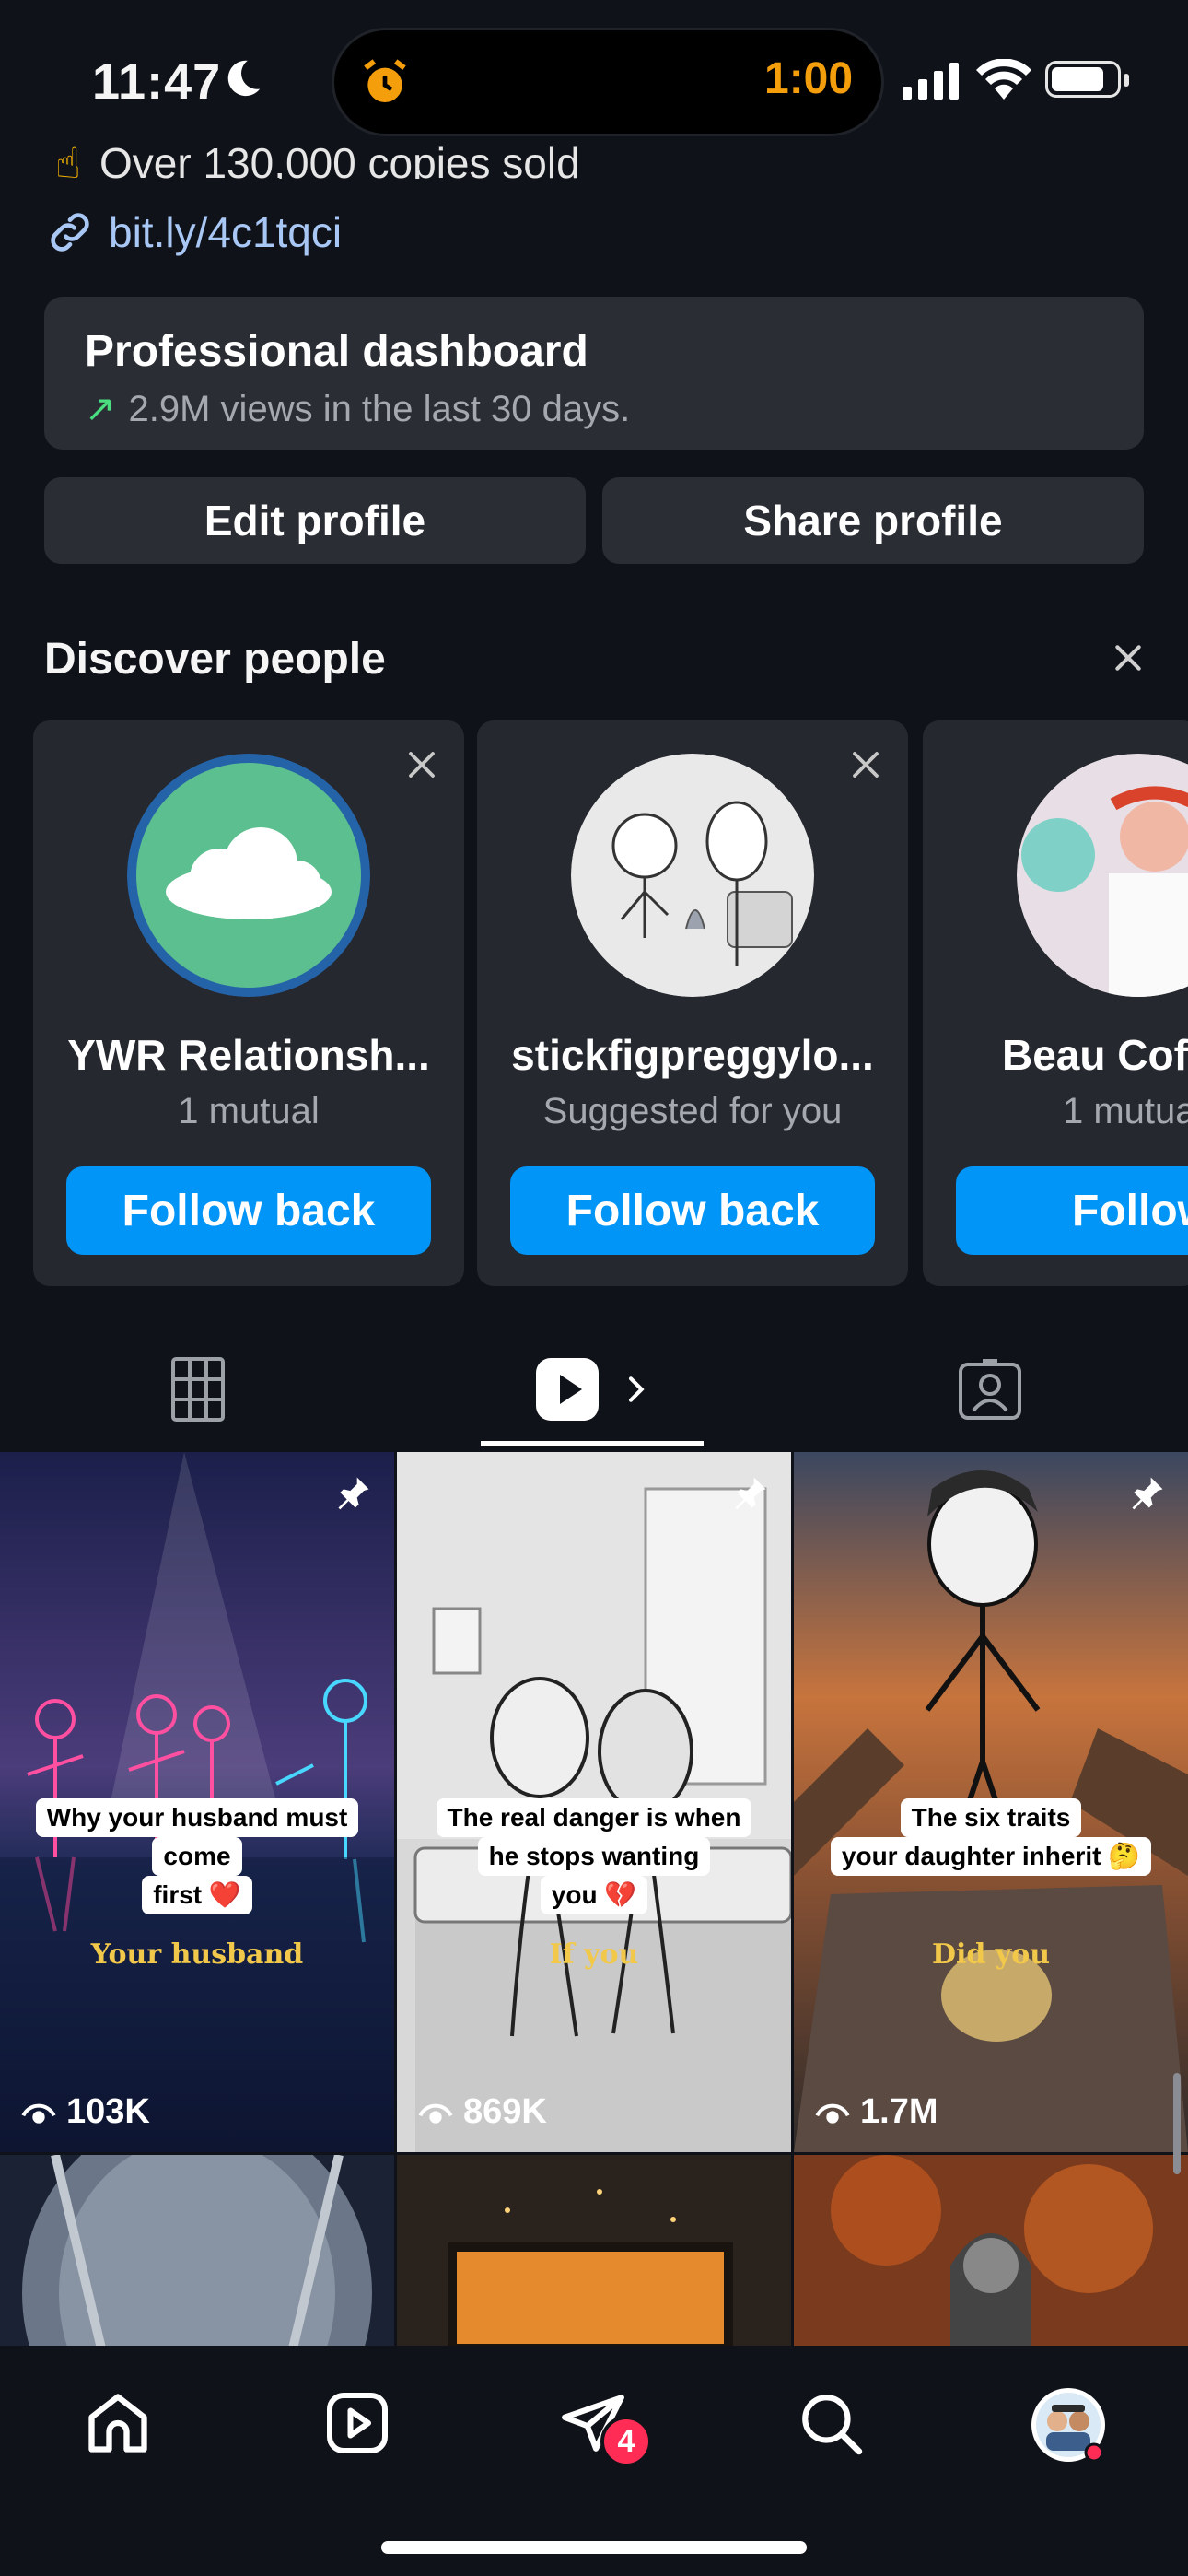 The image size is (1188, 2576). What do you see at coordinates (594, 80) in the screenshot?
I see `status-bar: 11:47 1:00` at bounding box center [594, 80].